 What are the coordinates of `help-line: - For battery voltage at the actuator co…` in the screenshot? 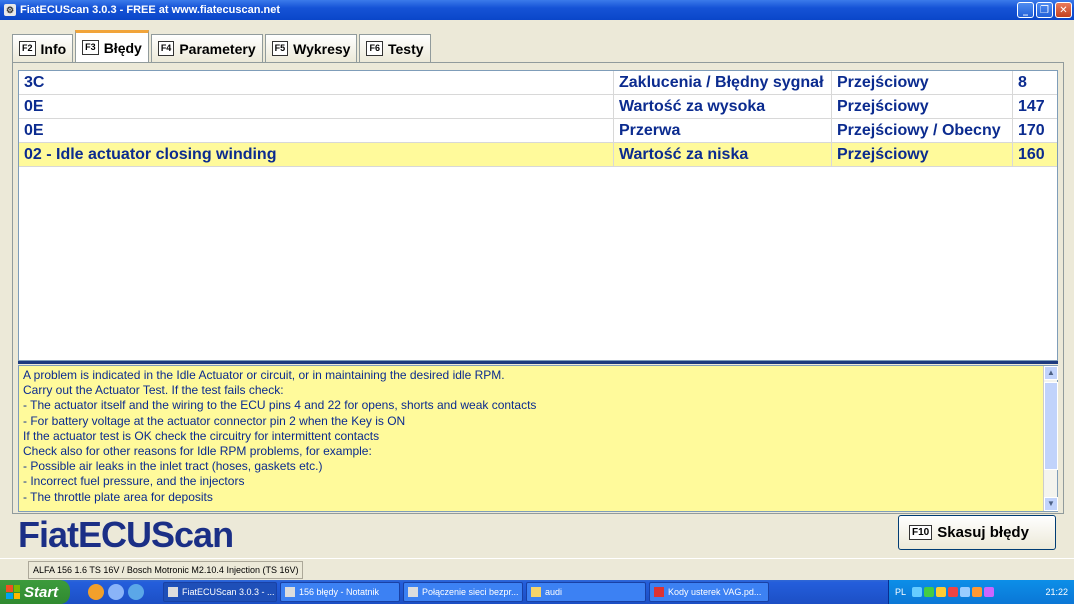 It's located at (214, 420).